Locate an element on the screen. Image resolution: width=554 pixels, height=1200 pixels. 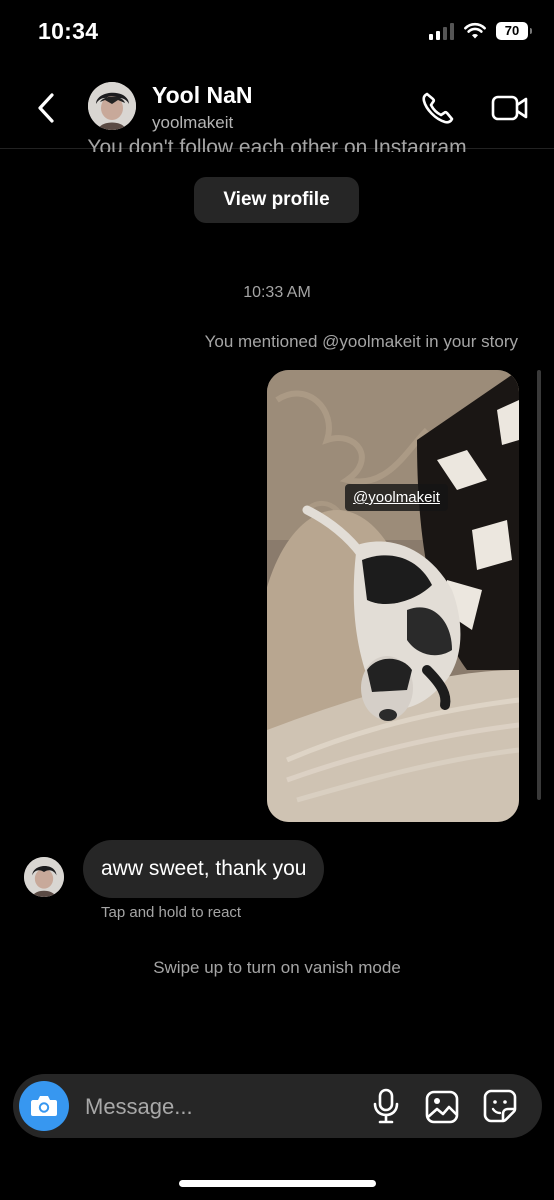
audio-call-button is located at coordinates (438, 108).